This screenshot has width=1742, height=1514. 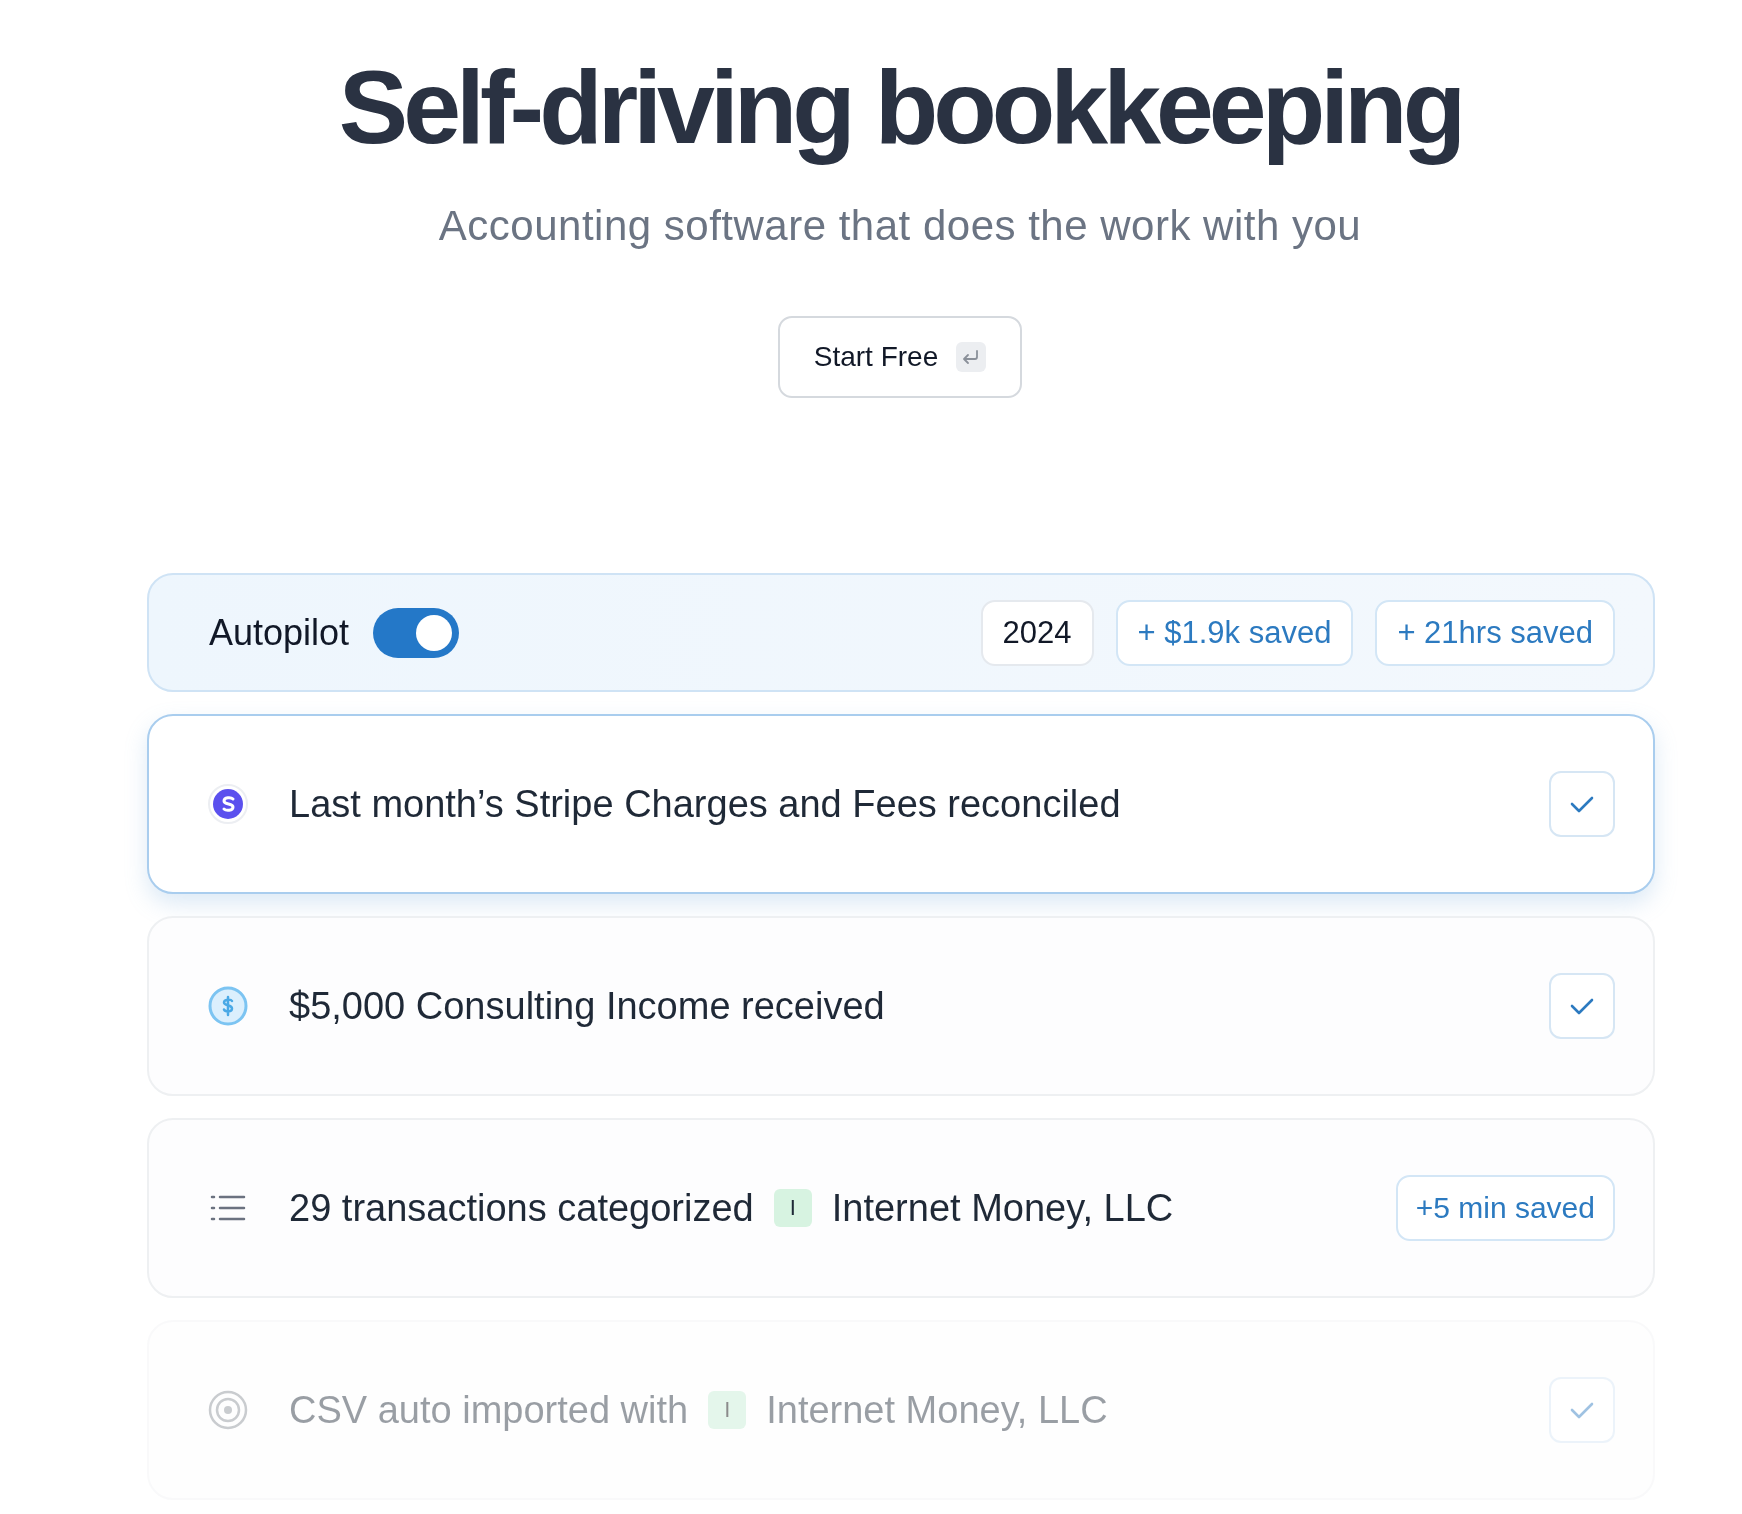 What do you see at coordinates (489, 1410) in the screenshot?
I see `activity-text: CSV auto imported with` at bounding box center [489, 1410].